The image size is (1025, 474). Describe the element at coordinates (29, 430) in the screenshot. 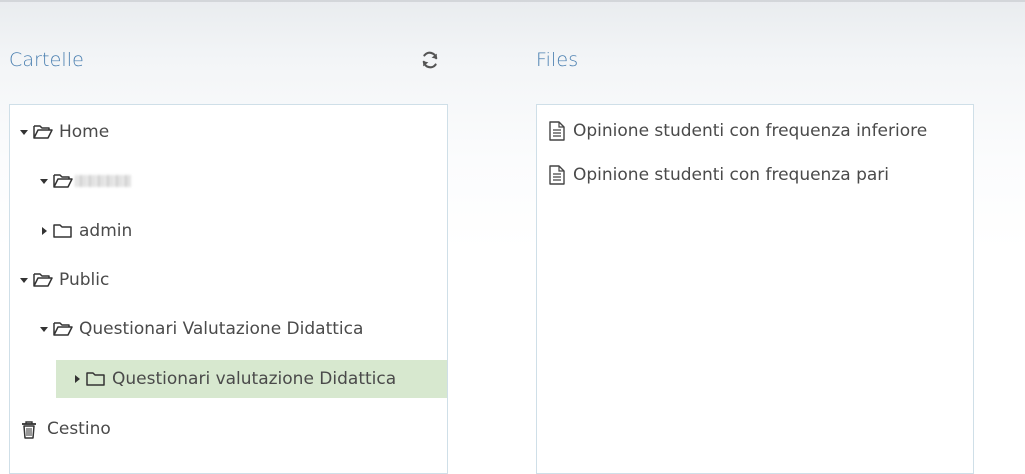

I see `trash-icon` at that location.